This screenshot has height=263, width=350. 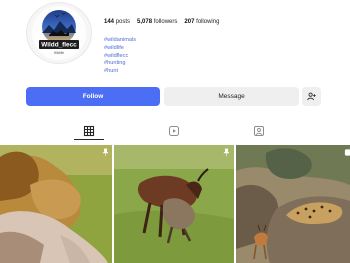 I want to click on profile-tabs, so click(x=175, y=131).